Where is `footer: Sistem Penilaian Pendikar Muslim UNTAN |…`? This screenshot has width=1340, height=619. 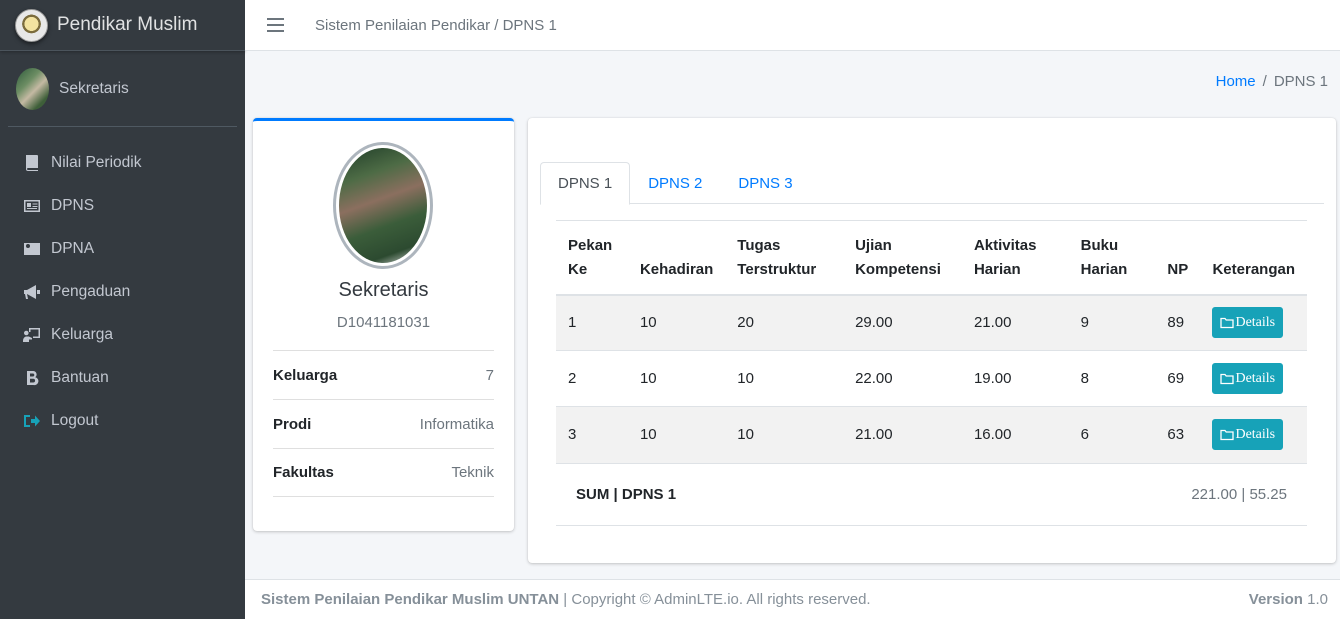 footer: Sistem Penilaian Pendikar Muslim UNTAN |… is located at coordinates (792, 599).